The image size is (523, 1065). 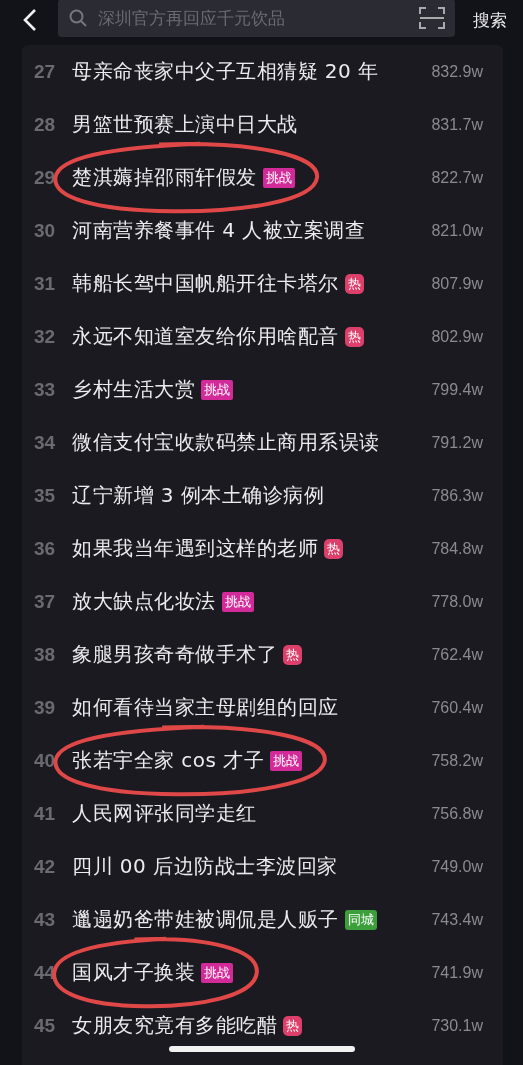 What do you see at coordinates (45, 813) in the screenshot?
I see `rank-number: 41` at bounding box center [45, 813].